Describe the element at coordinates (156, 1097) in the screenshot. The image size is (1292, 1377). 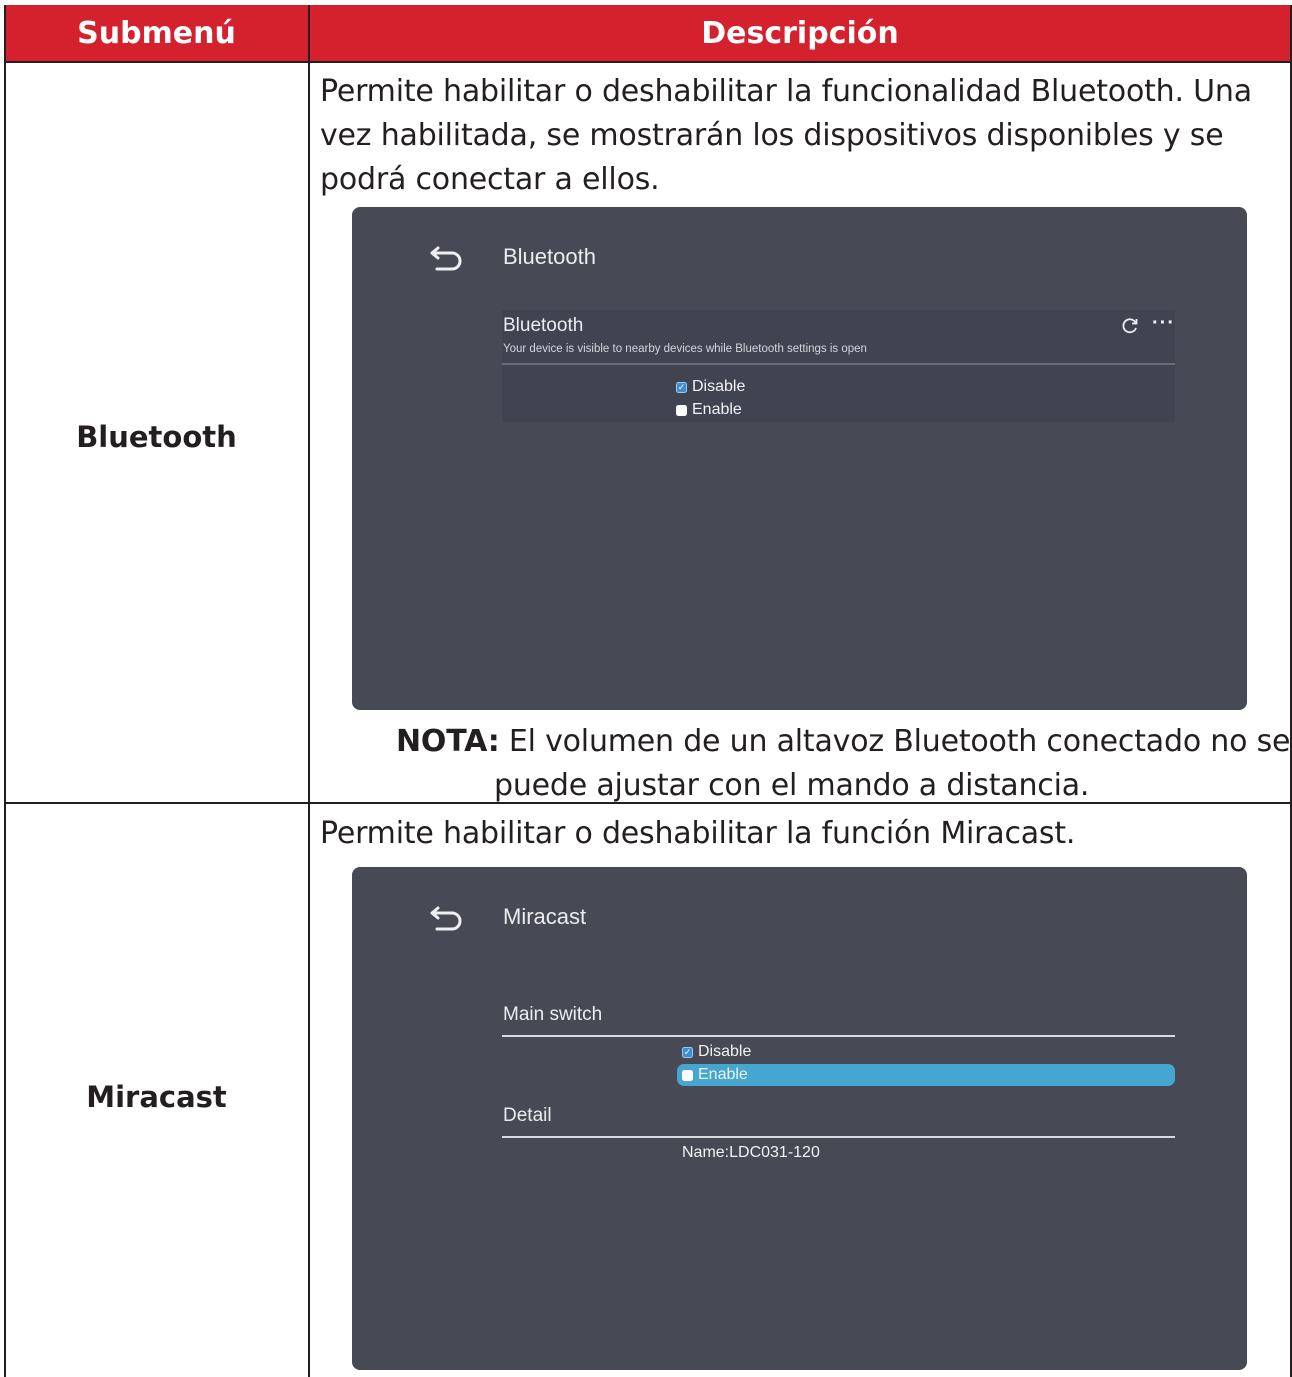
I see `submenu-miracast: Miracast` at that location.